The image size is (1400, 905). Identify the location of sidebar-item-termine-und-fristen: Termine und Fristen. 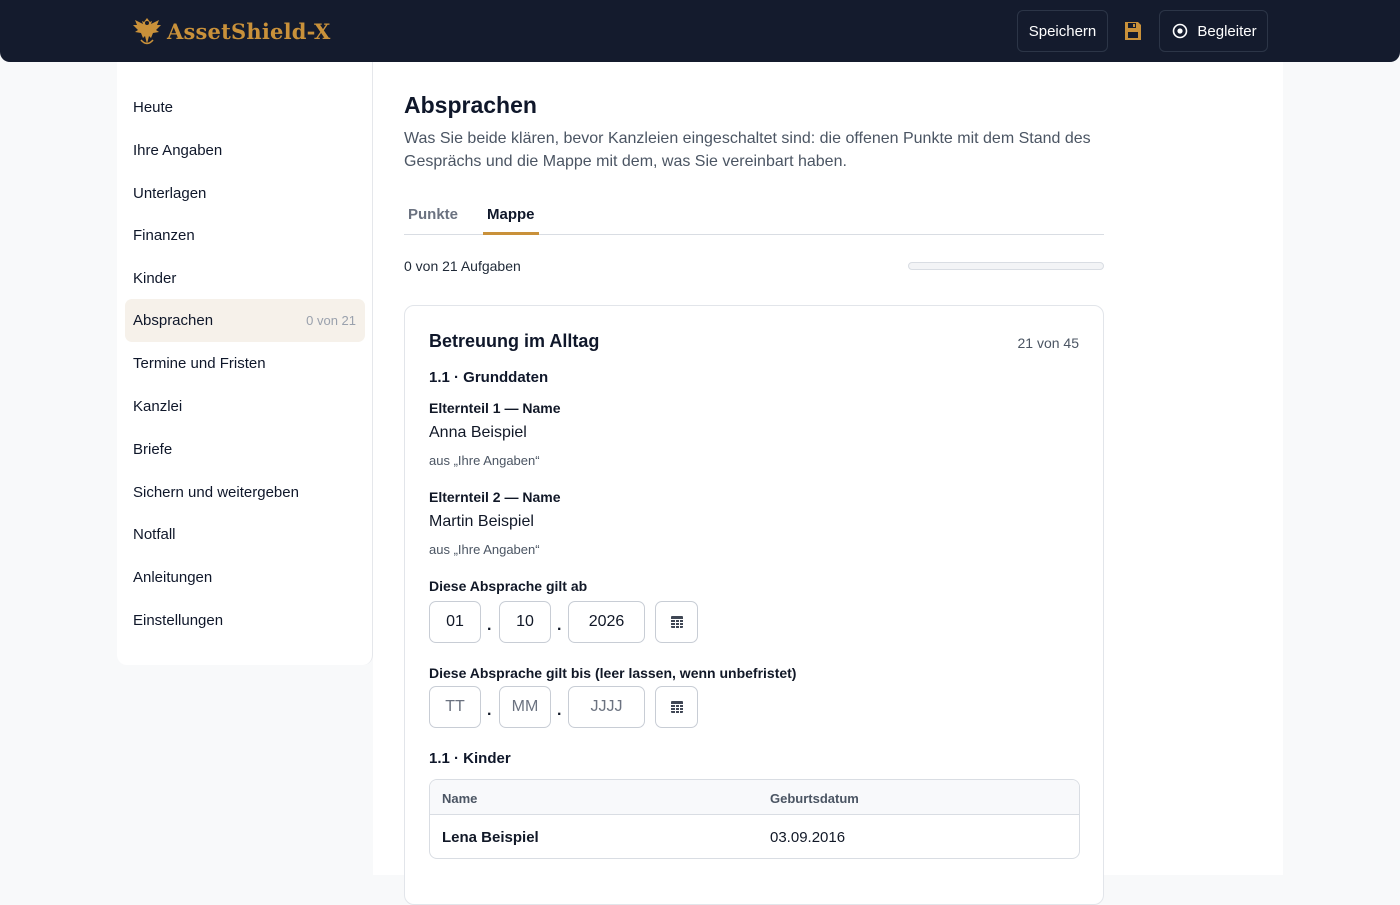
(245, 363).